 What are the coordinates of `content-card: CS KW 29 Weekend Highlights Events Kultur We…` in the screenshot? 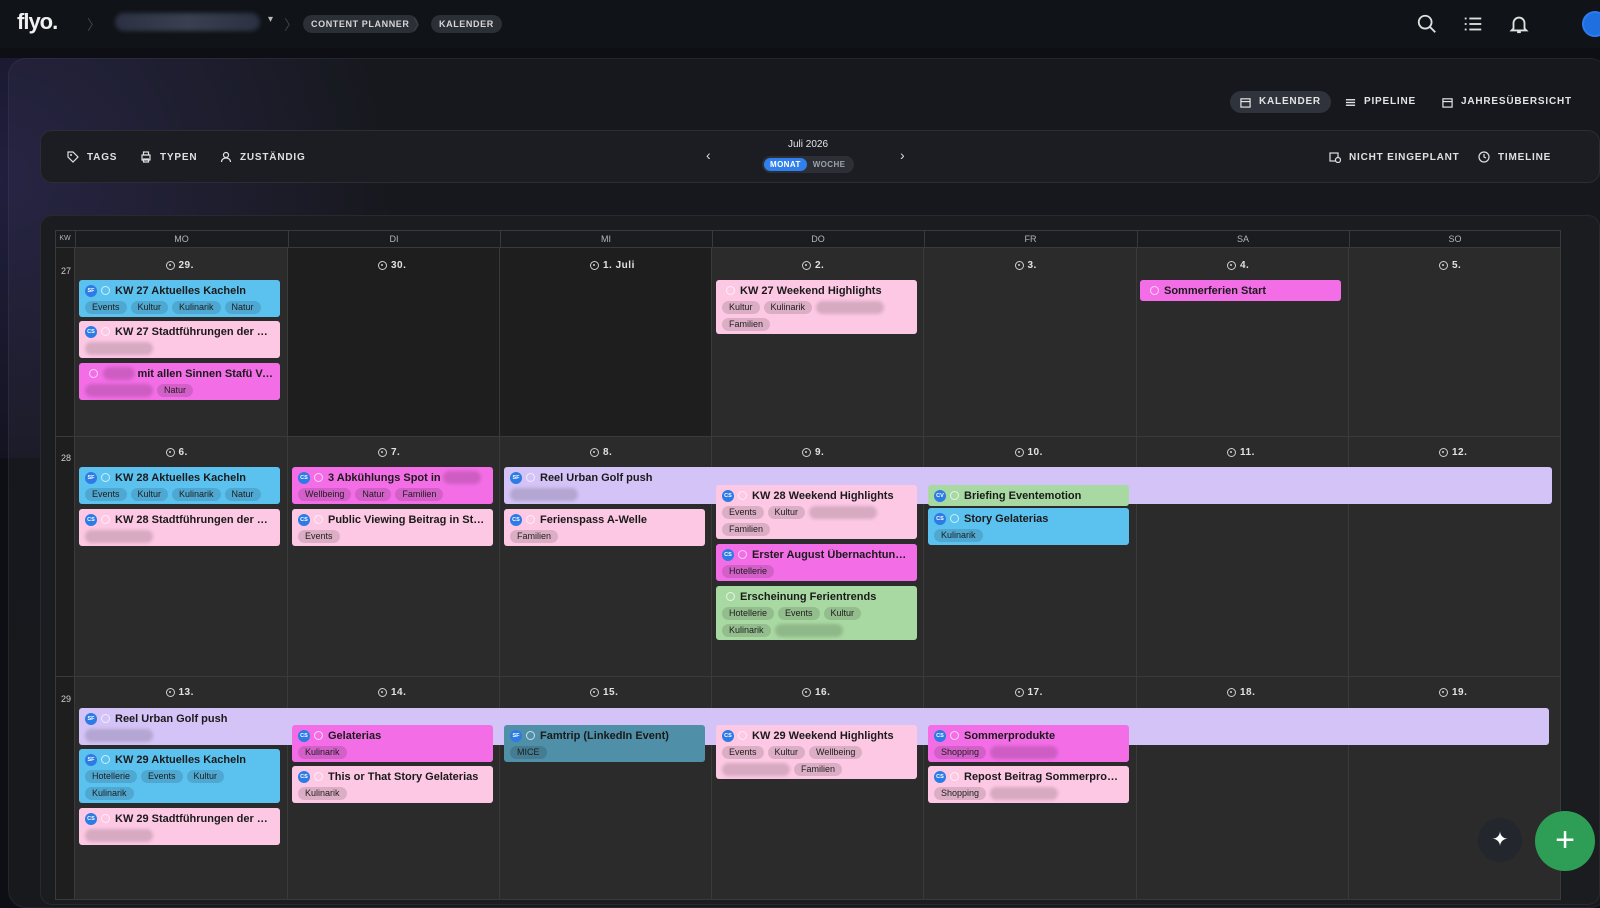 It's located at (816, 752).